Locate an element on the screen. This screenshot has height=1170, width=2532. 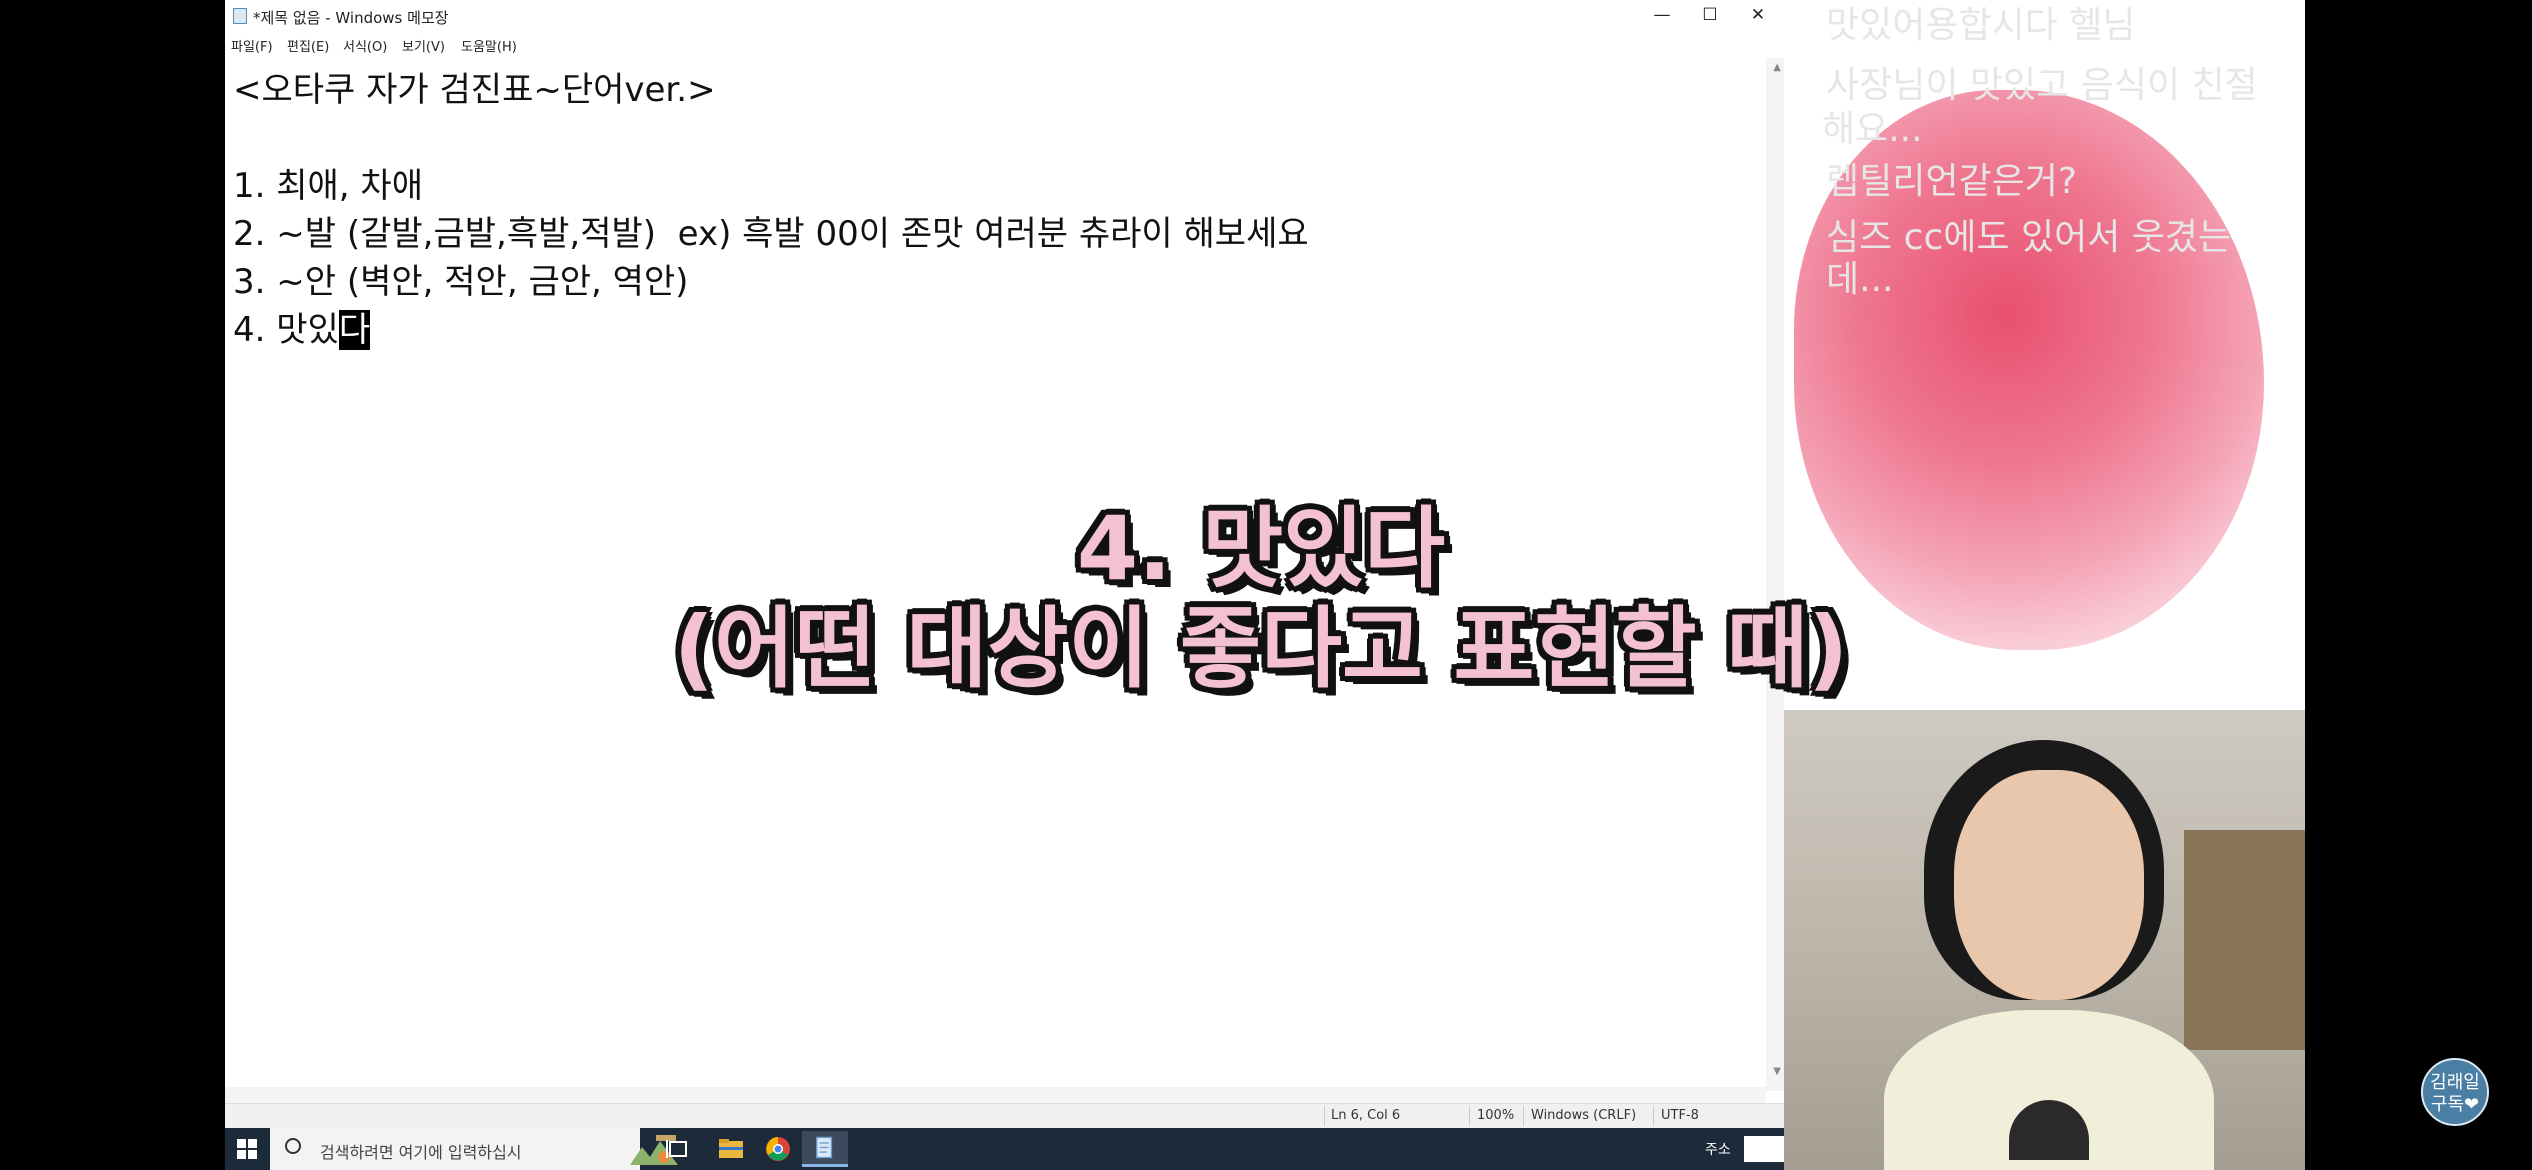
address-toolbar-label: 주소 is located at coordinates (1718, 1150).